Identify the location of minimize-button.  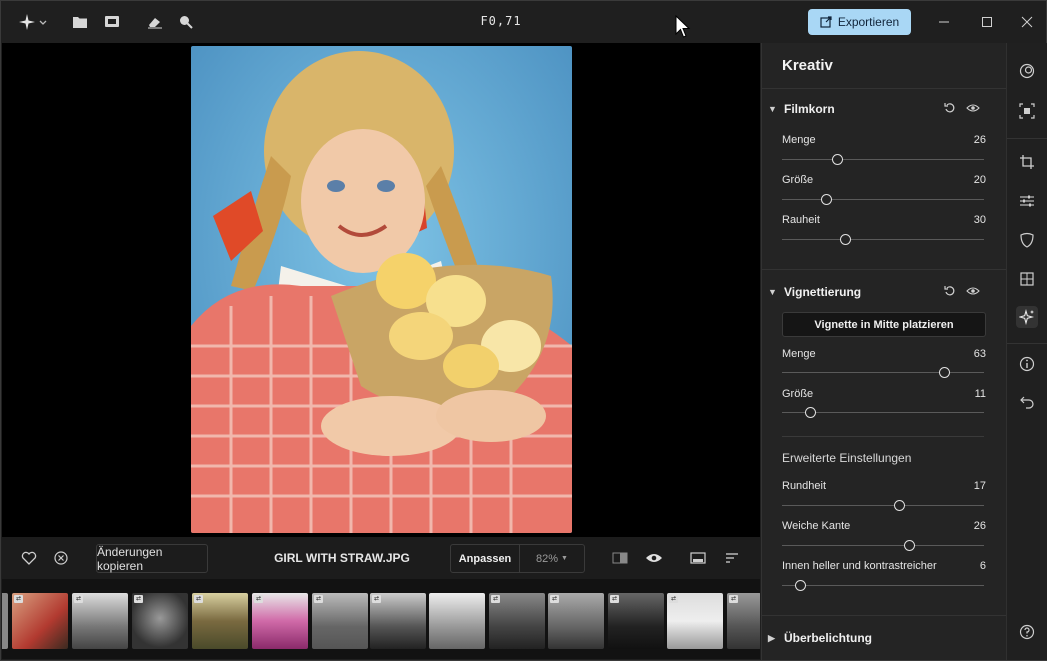
(944, 22).